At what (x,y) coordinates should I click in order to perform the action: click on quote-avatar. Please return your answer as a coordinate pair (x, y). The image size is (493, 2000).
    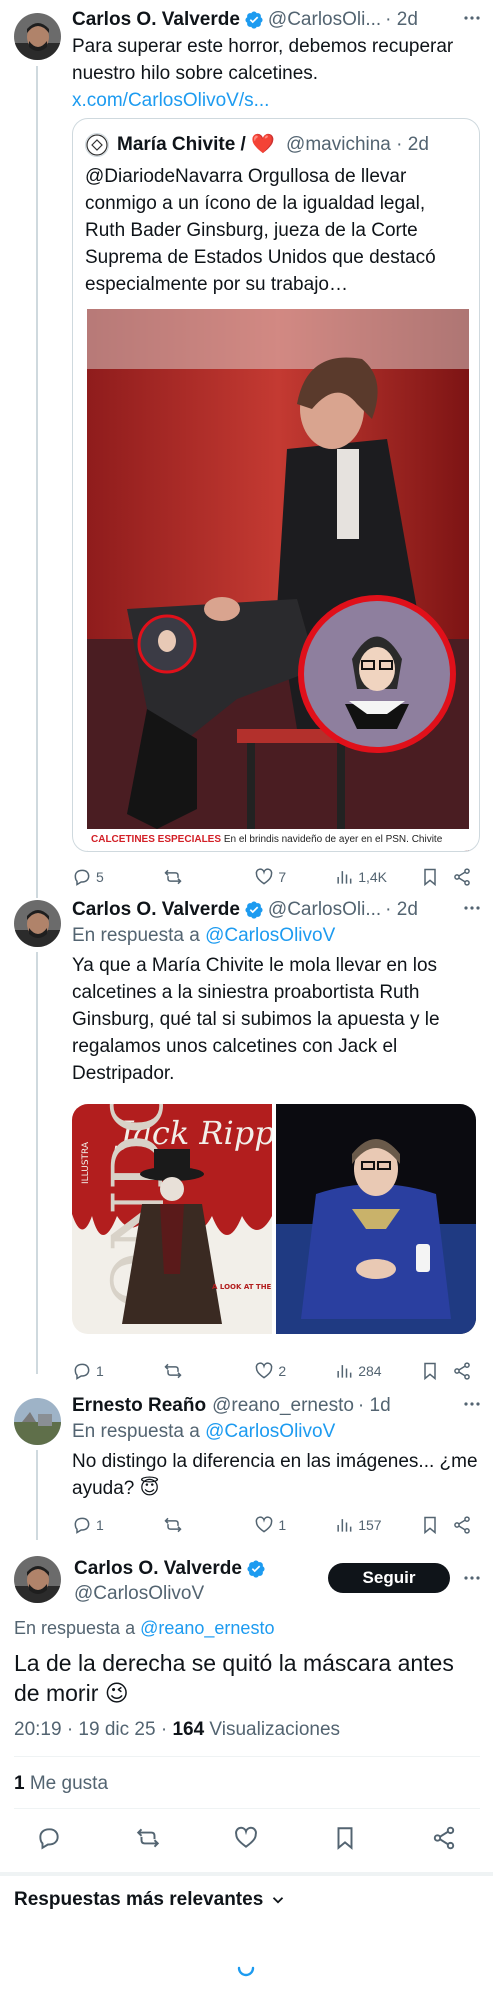
    Looking at the image, I should click on (97, 145).